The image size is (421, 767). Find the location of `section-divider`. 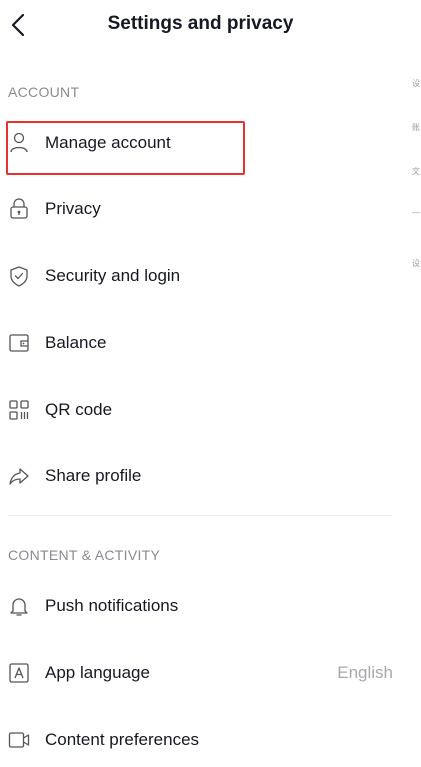

section-divider is located at coordinates (200, 515).